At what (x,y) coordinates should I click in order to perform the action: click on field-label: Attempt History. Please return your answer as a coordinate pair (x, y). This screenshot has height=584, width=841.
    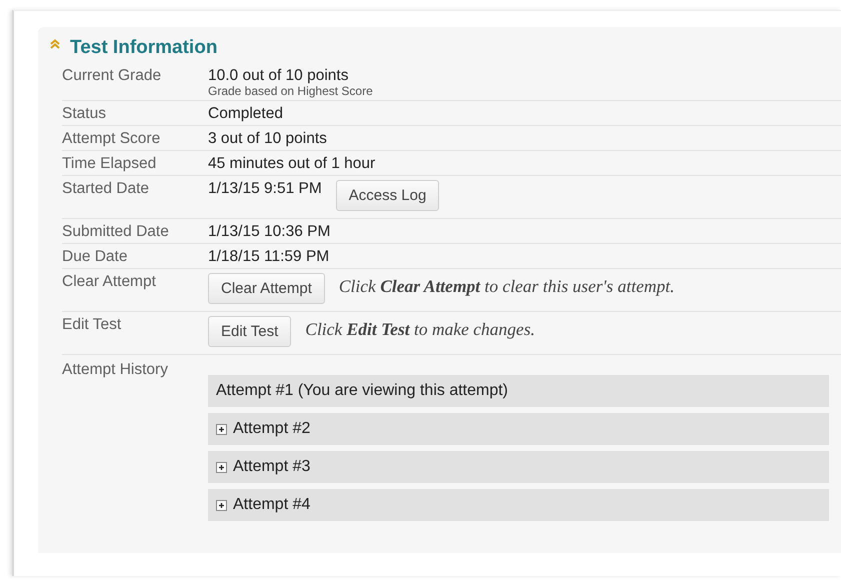
    Looking at the image, I should click on (115, 370).